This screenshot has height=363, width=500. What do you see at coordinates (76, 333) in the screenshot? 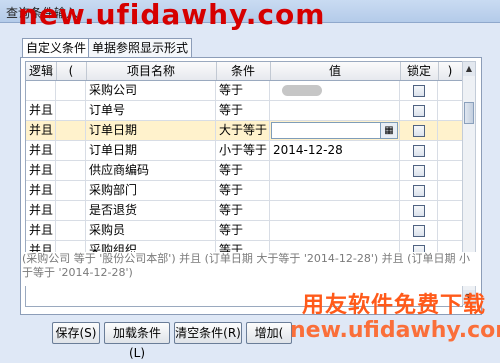
I see `save-button: 保存(S)` at bounding box center [76, 333].